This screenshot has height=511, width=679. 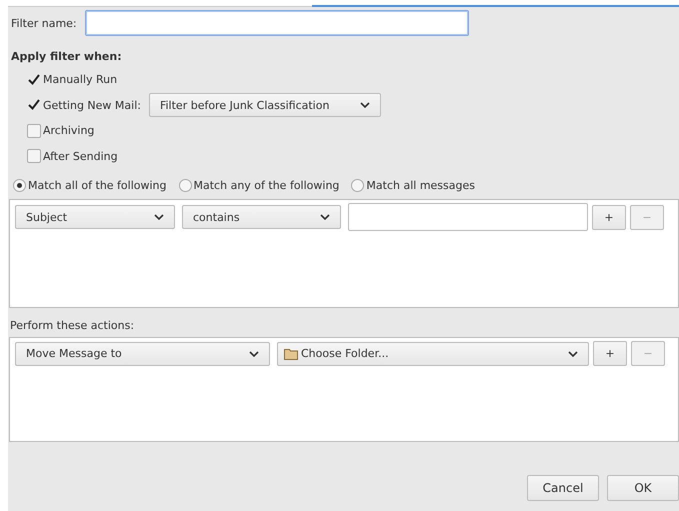 What do you see at coordinates (97, 185) in the screenshot?
I see `radio-label: Match all of the following` at bounding box center [97, 185].